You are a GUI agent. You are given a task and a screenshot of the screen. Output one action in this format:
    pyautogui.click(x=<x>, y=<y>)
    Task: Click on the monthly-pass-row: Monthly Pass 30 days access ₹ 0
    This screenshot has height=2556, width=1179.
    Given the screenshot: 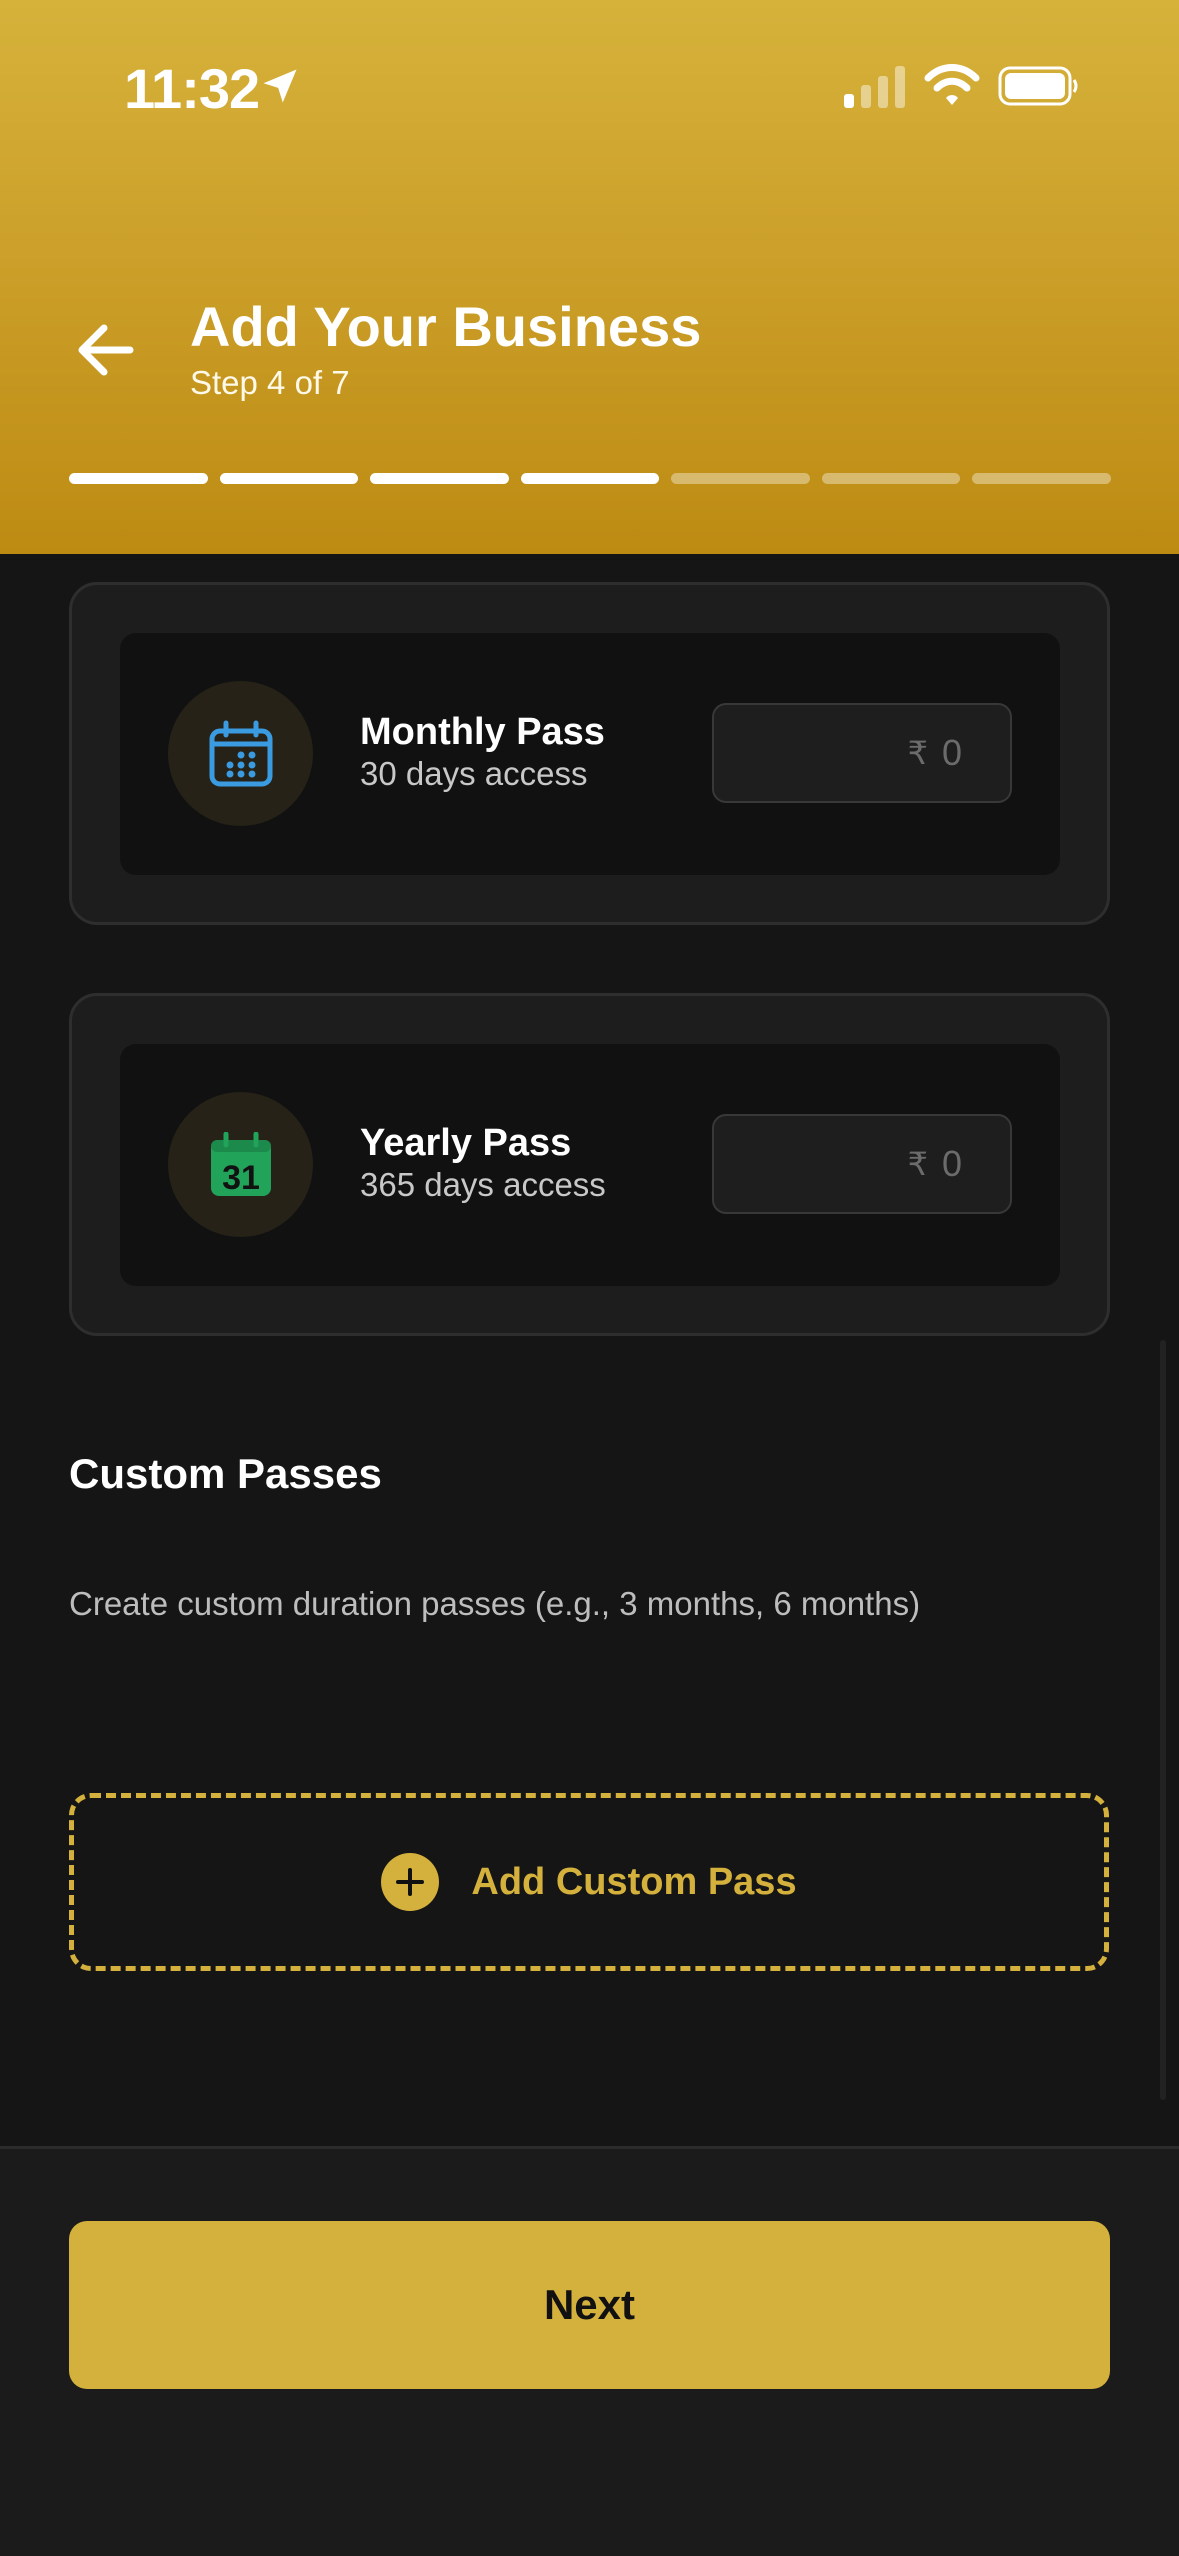 What is the action you would take?
    pyautogui.click(x=590, y=754)
    